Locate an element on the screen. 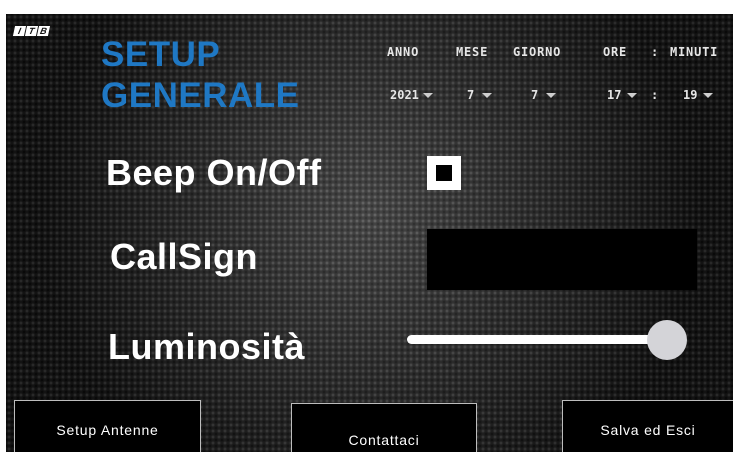  select-ore: 17 is located at coordinates (622, 95).